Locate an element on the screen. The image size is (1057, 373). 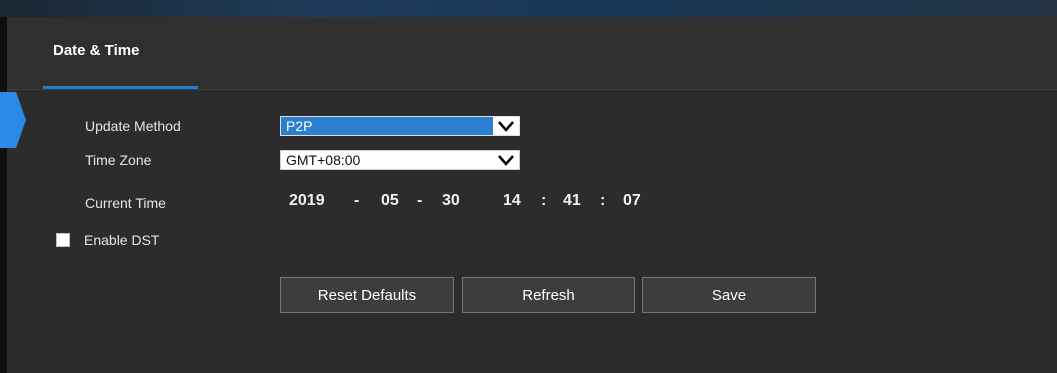
save-button: Save is located at coordinates (729, 295).